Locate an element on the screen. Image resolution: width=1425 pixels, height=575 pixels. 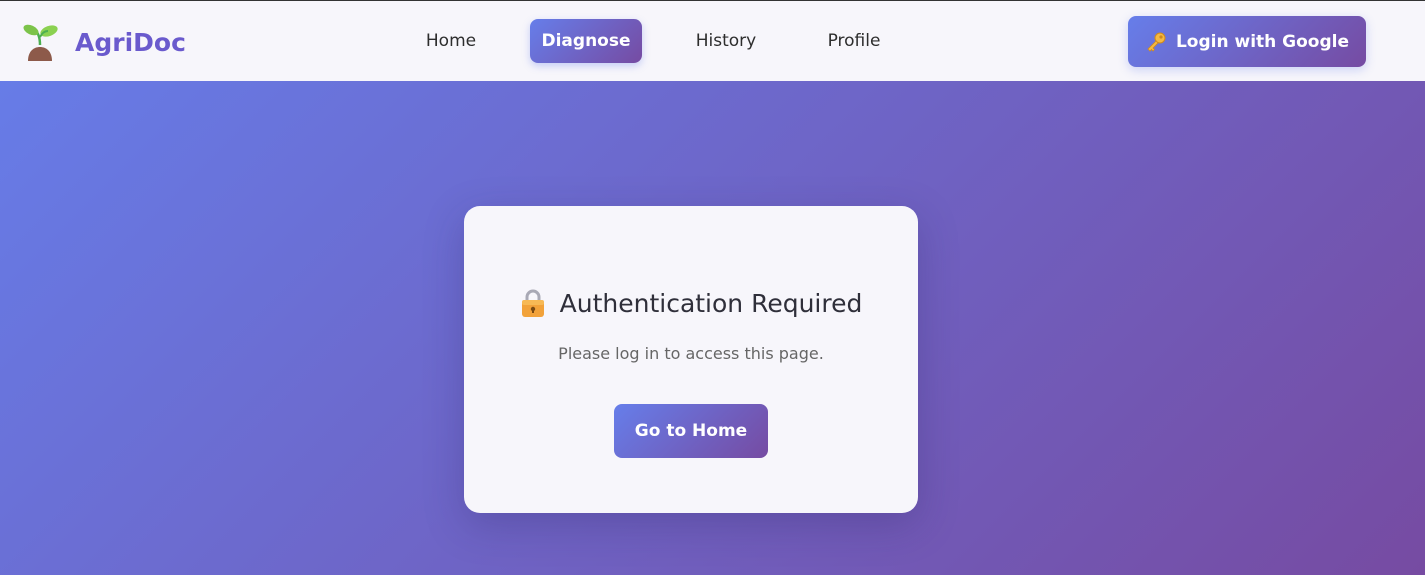
nav-diagnose: Diagnose is located at coordinates (586, 41).